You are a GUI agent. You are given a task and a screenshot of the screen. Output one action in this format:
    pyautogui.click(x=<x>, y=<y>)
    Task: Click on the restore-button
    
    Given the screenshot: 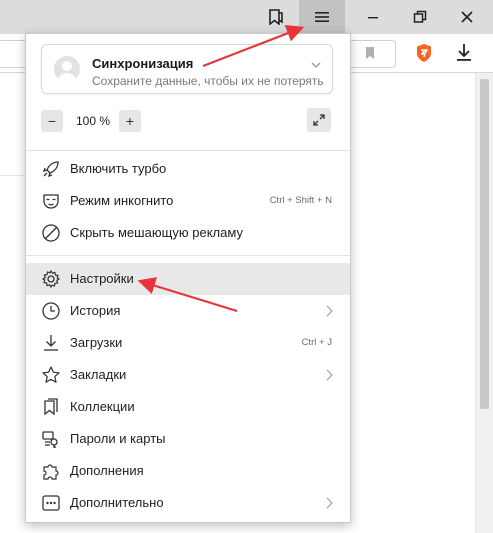 What is the action you would take?
    pyautogui.click(x=420, y=17)
    